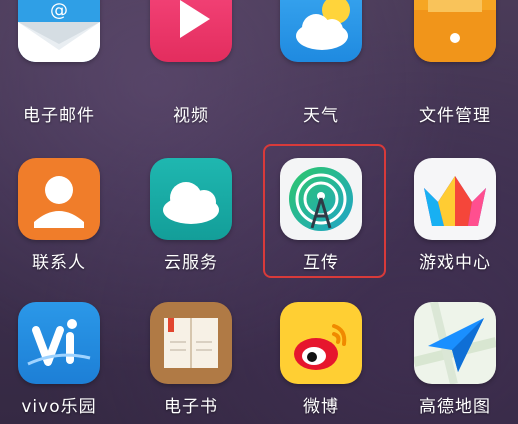 The image size is (518, 424). I want to click on app-label: 联系人, so click(59, 263).